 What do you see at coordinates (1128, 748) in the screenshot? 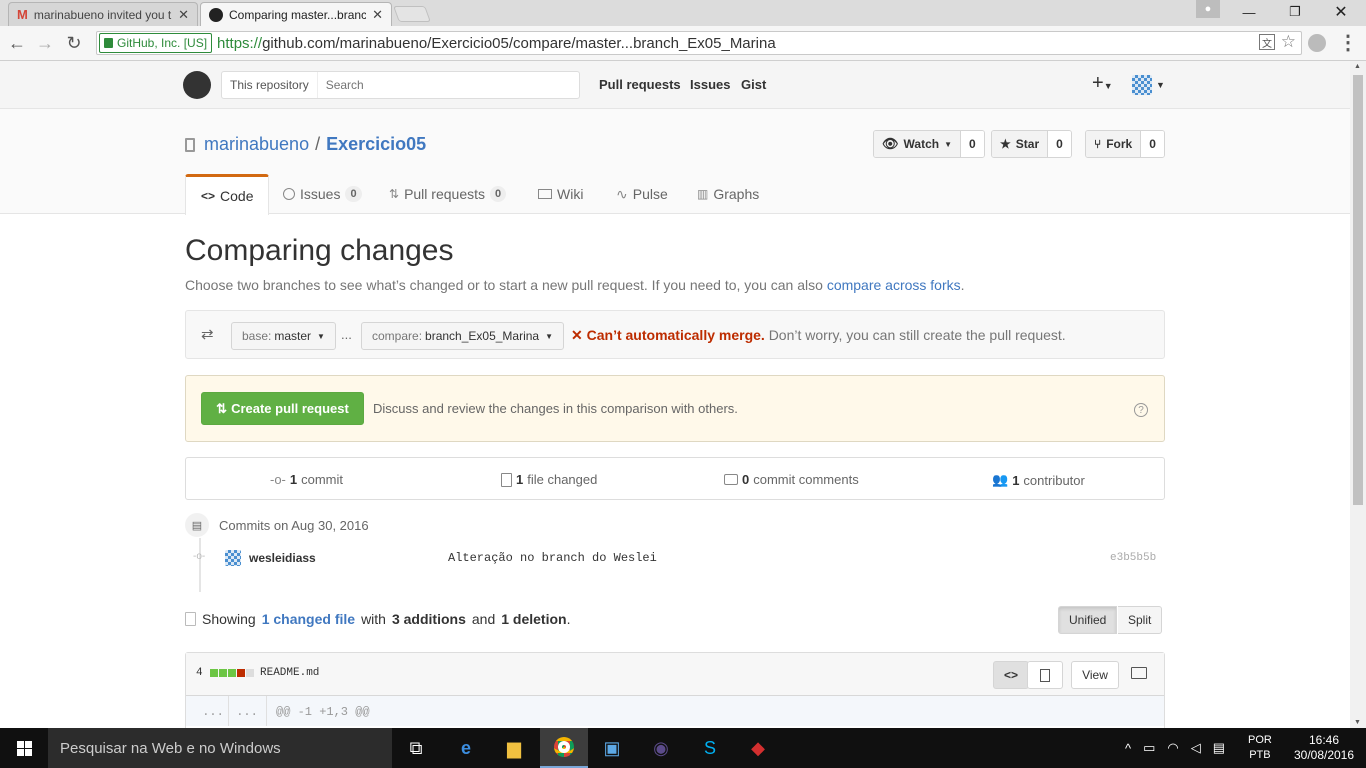
I see `chevron-up-icon: ^` at bounding box center [1128, 748].